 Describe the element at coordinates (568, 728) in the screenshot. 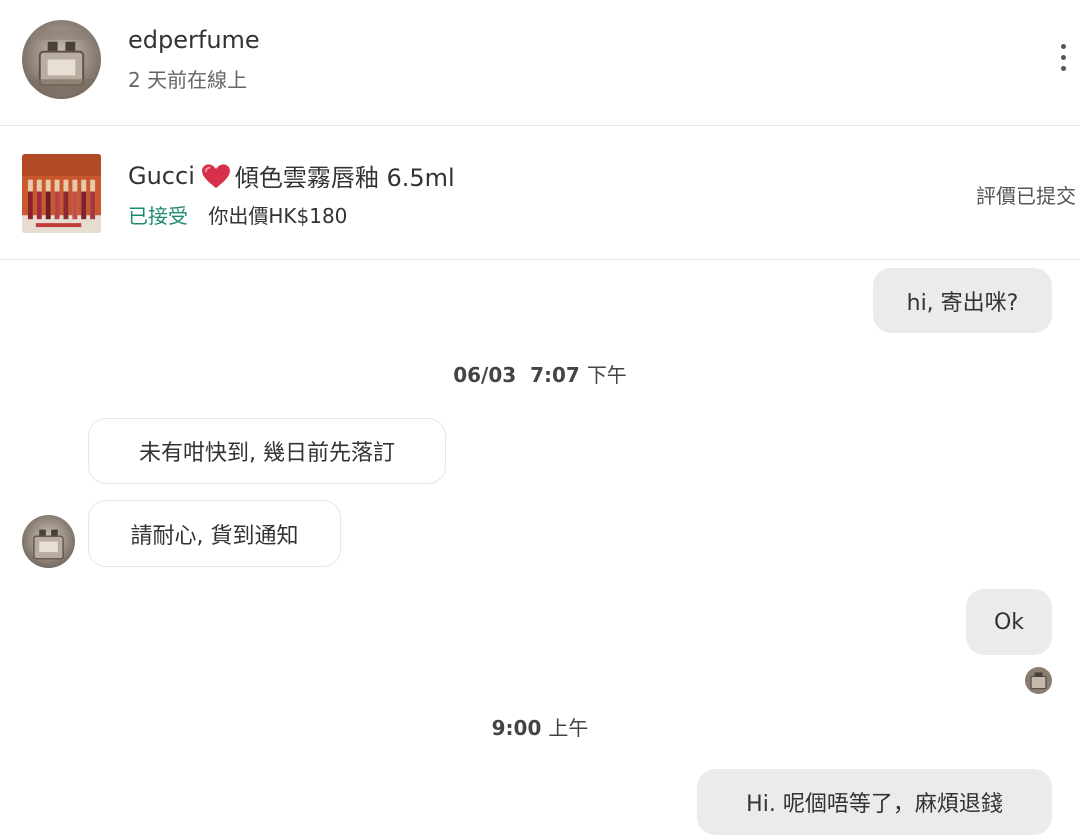

I see `timestamp-period: 上午` at that location.